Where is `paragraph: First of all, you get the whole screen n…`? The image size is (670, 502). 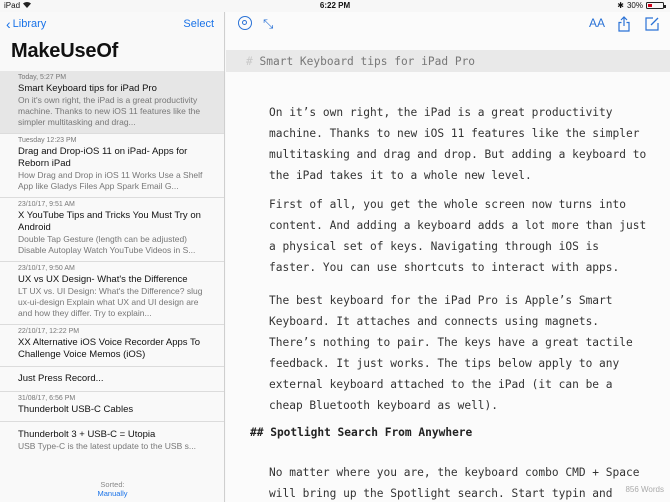 paragraph: First of all, you get the whole screen n… is located at coordinates (458, 236).